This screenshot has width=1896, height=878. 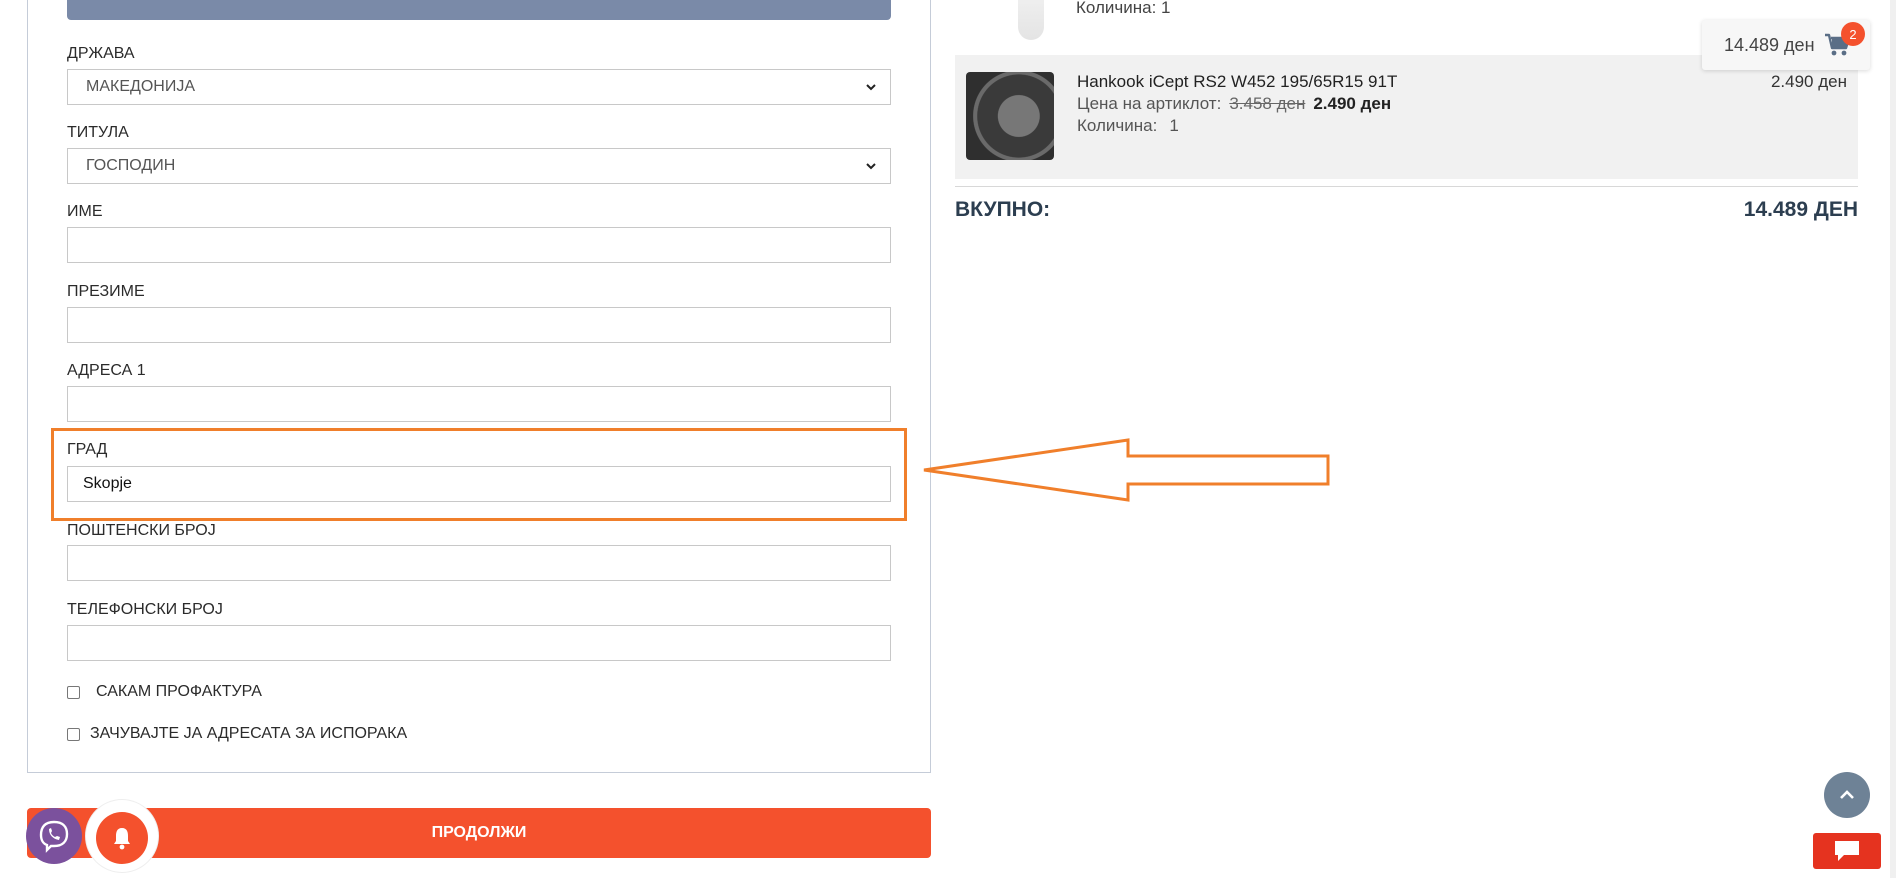 What do you see at coordinates (106, 370) in the screenshot?
I see `address1-label: АДРЕСА 1` at bounding box center [106, 370].